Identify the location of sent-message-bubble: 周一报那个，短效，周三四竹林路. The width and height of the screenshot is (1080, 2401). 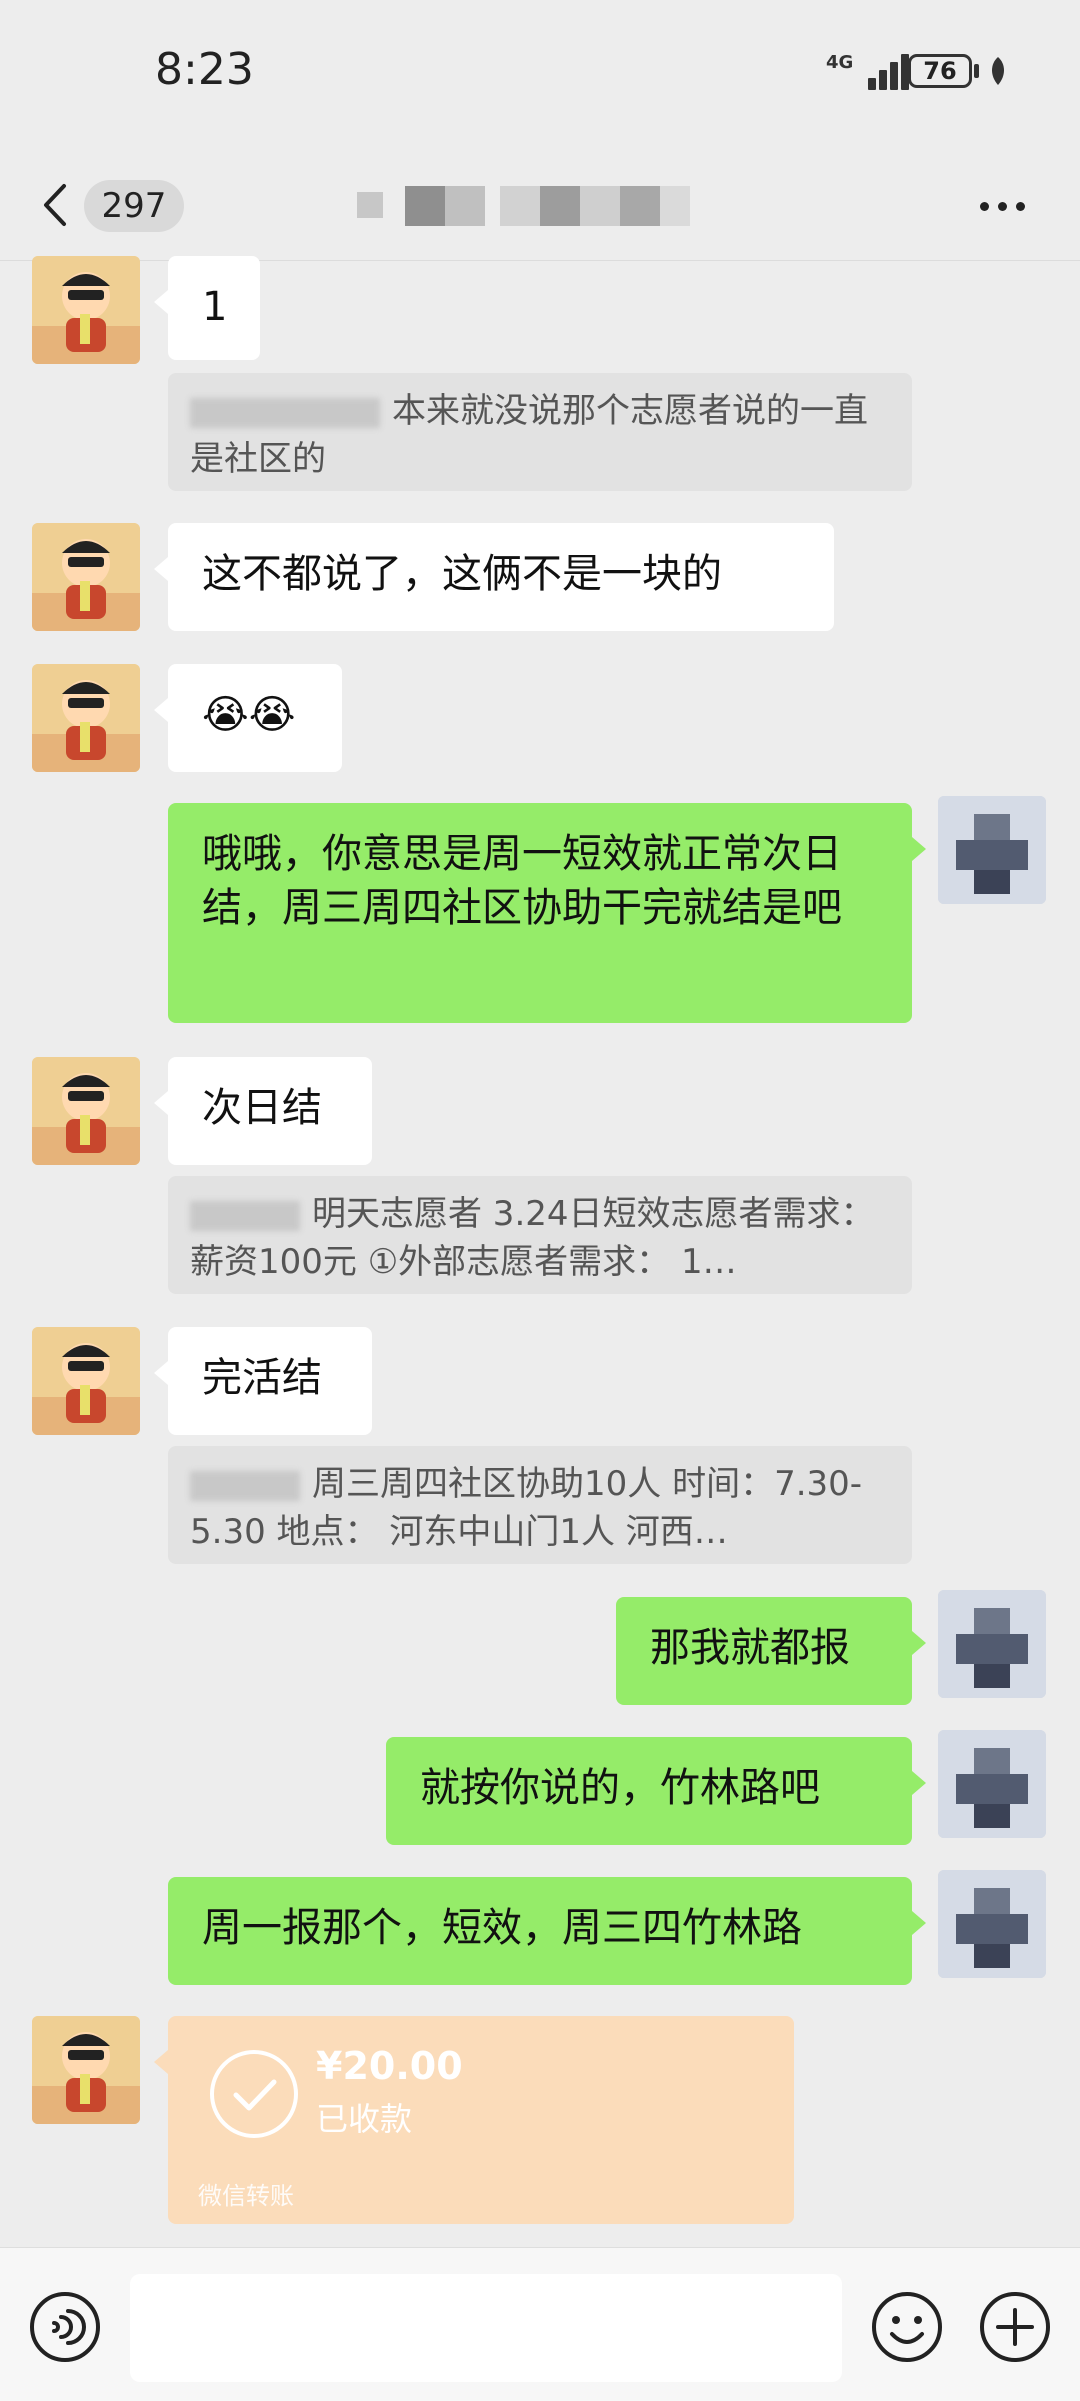
(547, 1931).